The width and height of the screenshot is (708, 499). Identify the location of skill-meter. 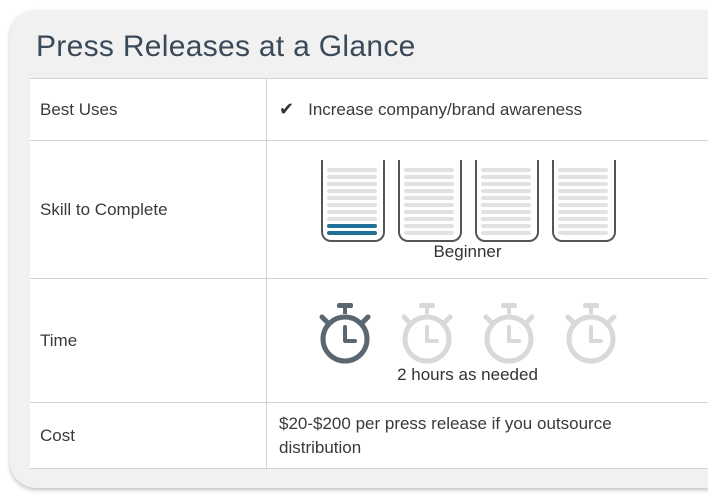
(467, 200).